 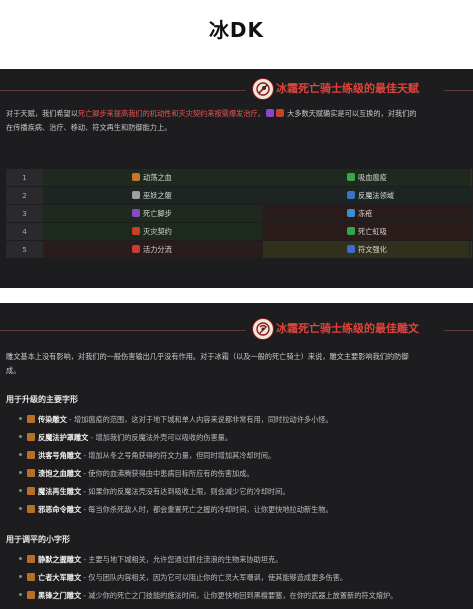 What do you see at coordinates (59, 509) in the screenshot?
I see `glyph-name: 邪恶命令雕文` at bounding box center [59, 509].